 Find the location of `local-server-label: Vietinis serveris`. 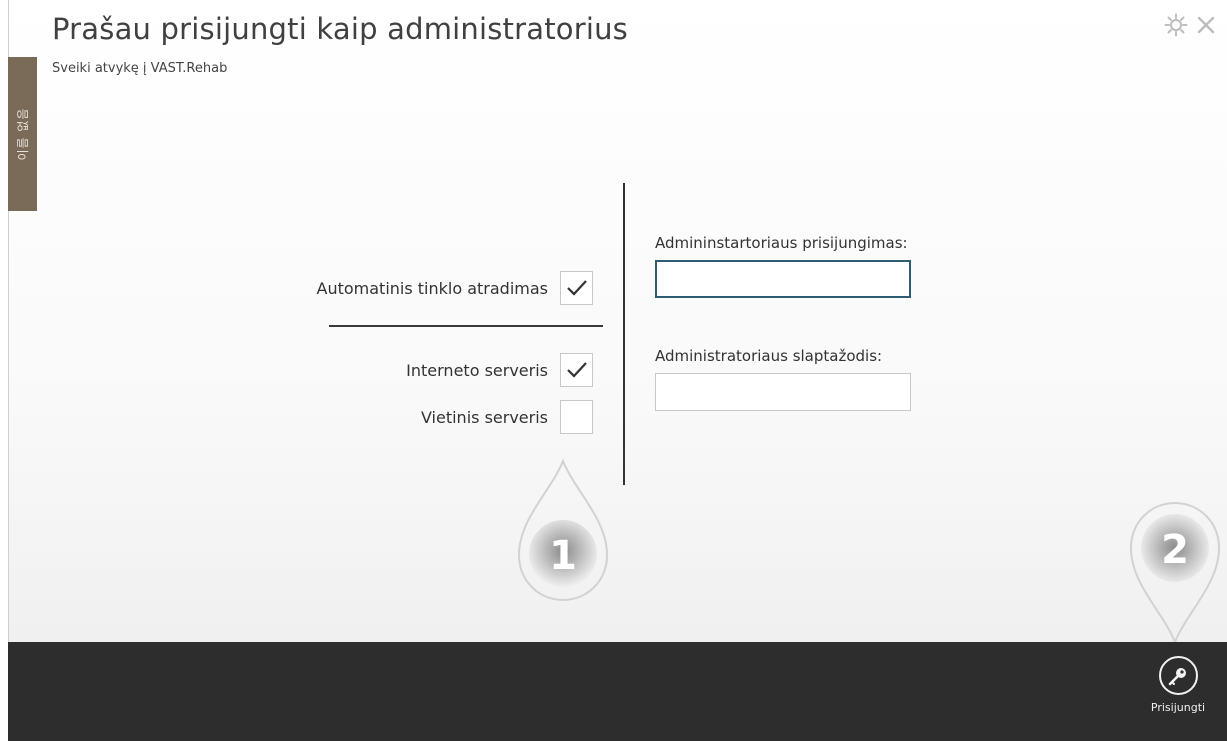

local-server-label: Vietinis serveris is located at coordinates (484, 417).